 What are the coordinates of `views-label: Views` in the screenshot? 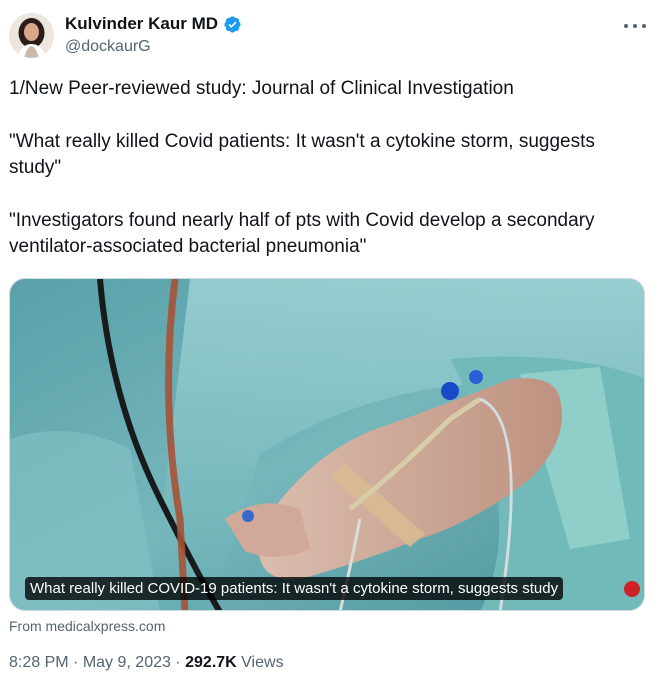 It's located at (262, 662).